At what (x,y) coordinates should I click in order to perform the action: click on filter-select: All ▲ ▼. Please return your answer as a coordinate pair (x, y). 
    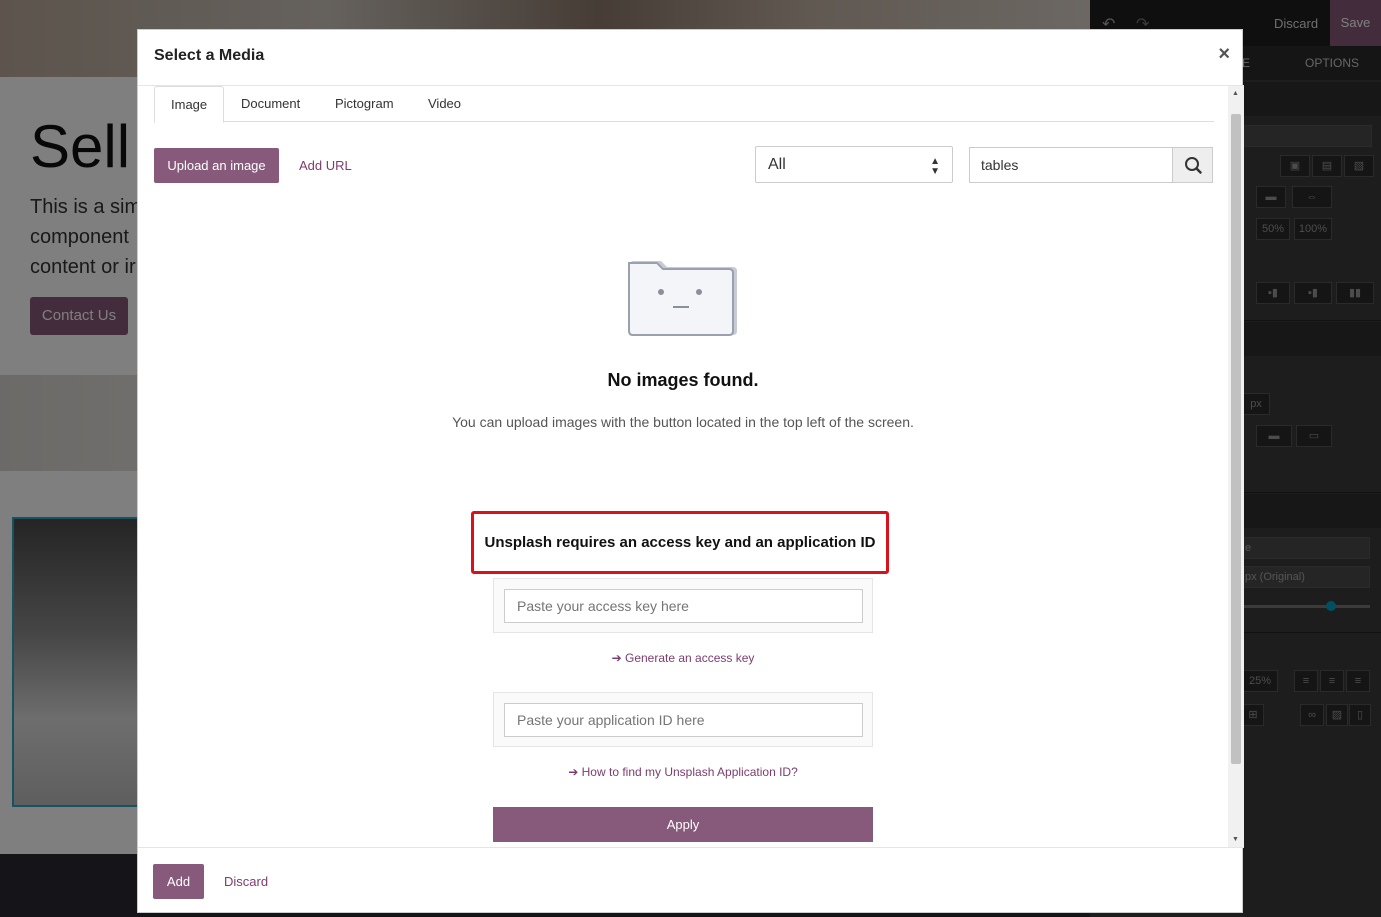
    Looking at the image, I should click on (854, 164).